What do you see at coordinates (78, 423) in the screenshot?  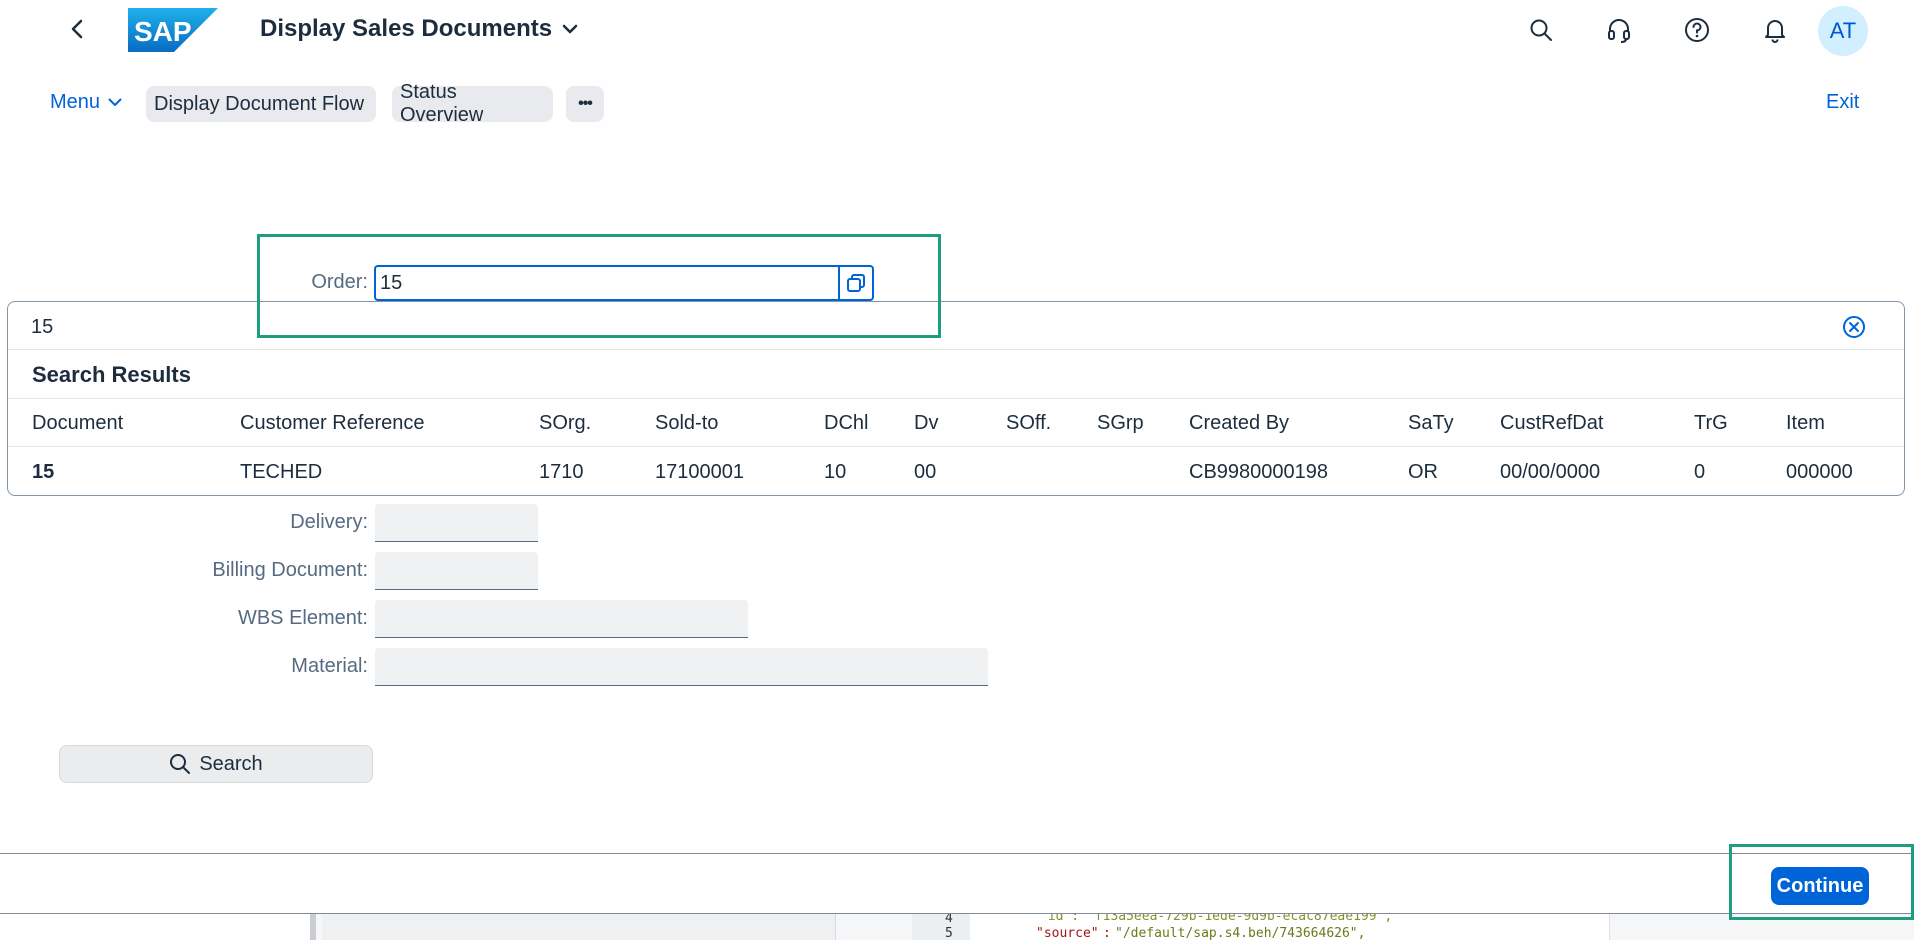 I see `column-header: Document` at bounding box center [78, 423].